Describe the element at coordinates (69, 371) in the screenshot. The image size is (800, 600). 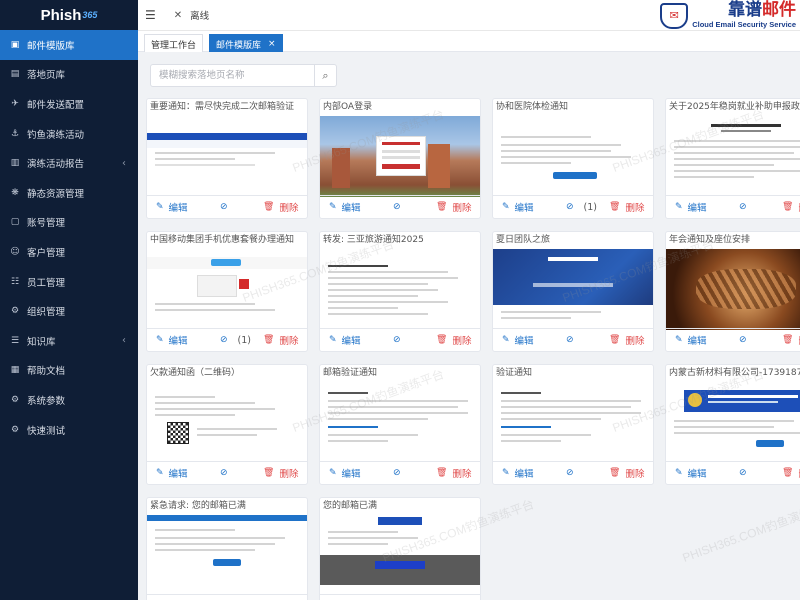
I see `sidebar-item-help-doc: ▦ 帮助文档` at that location.